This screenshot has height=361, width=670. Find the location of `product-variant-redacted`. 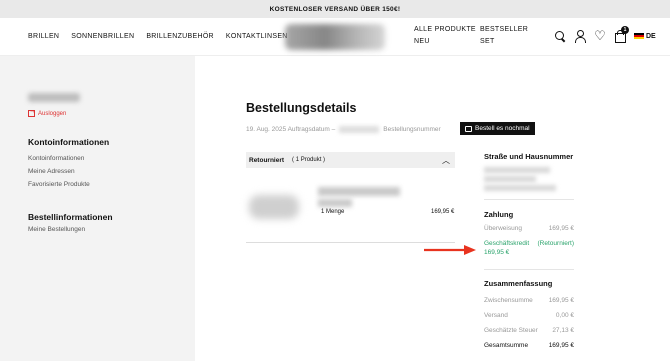

product-variant-redacted is located at coordinates (335, 203).